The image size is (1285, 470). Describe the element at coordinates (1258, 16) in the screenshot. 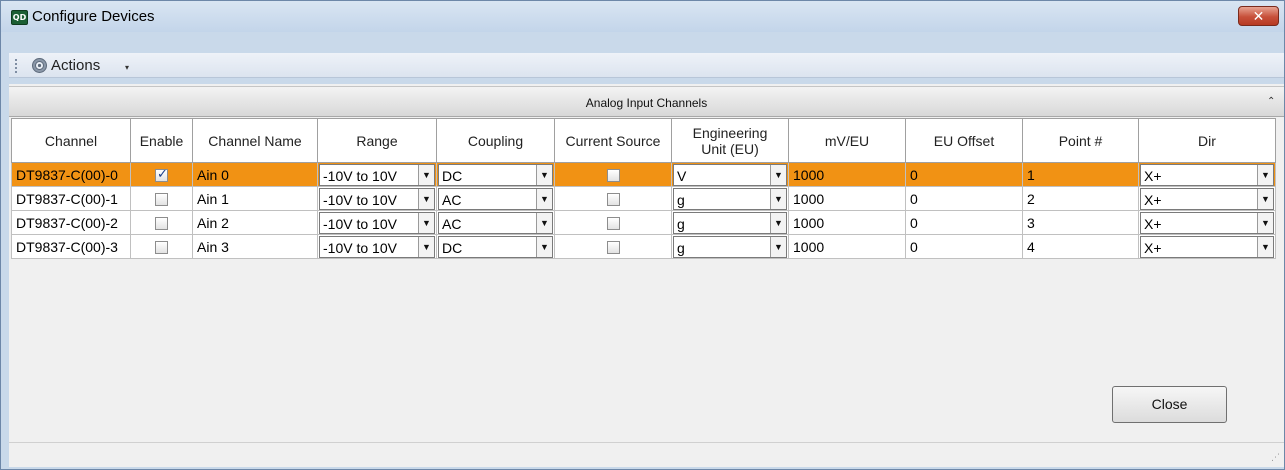

I see `window-close-button: ✕` at that location.